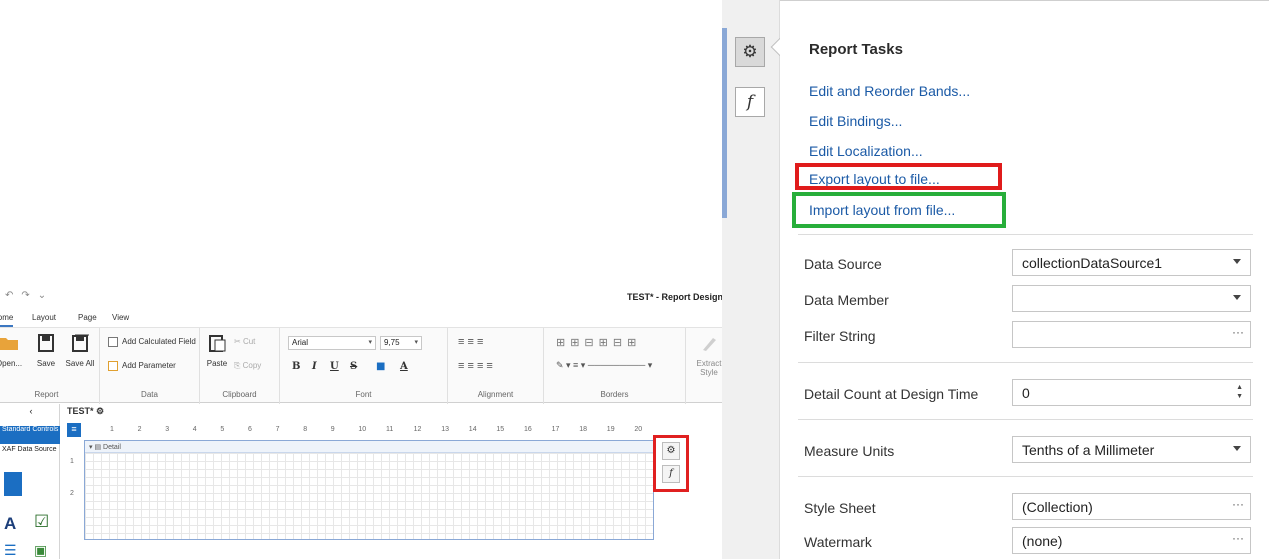 Image resolution: width=1269 pixels, height=559 pixels. I want to click on toolbox-xaf-data-source: XAF Data Source, so click(30, 455).